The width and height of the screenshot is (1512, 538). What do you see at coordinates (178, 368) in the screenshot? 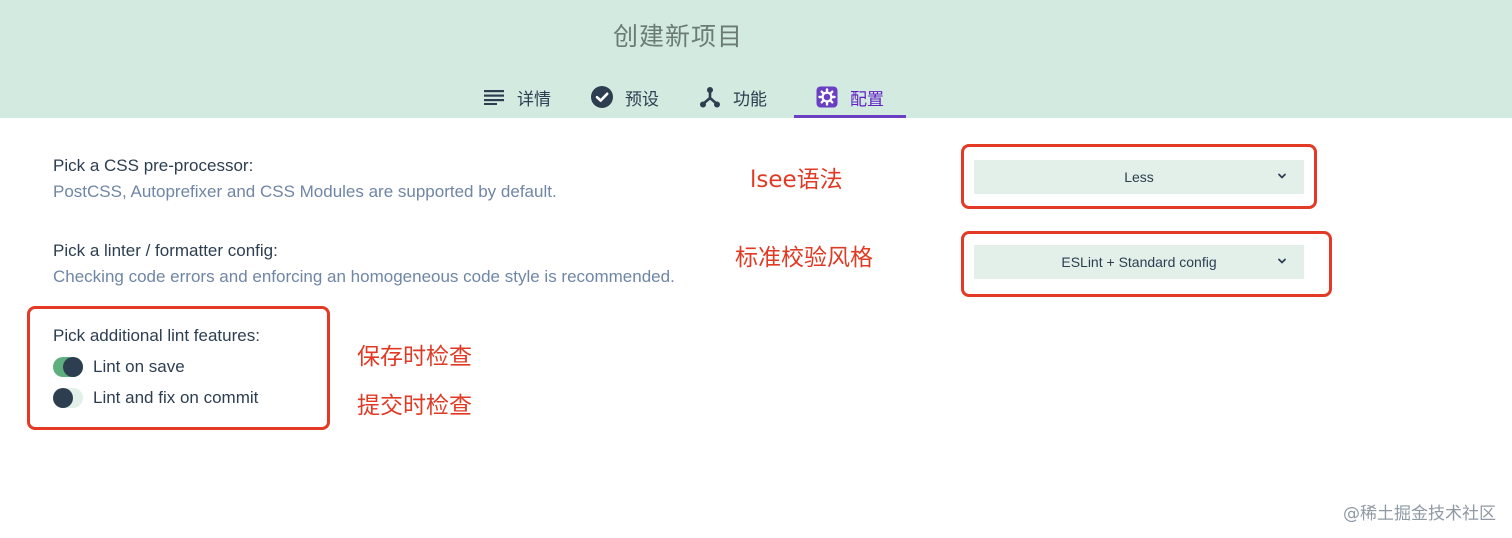
I see `annotation-box-lint-features` at bounding box center [178, 368].